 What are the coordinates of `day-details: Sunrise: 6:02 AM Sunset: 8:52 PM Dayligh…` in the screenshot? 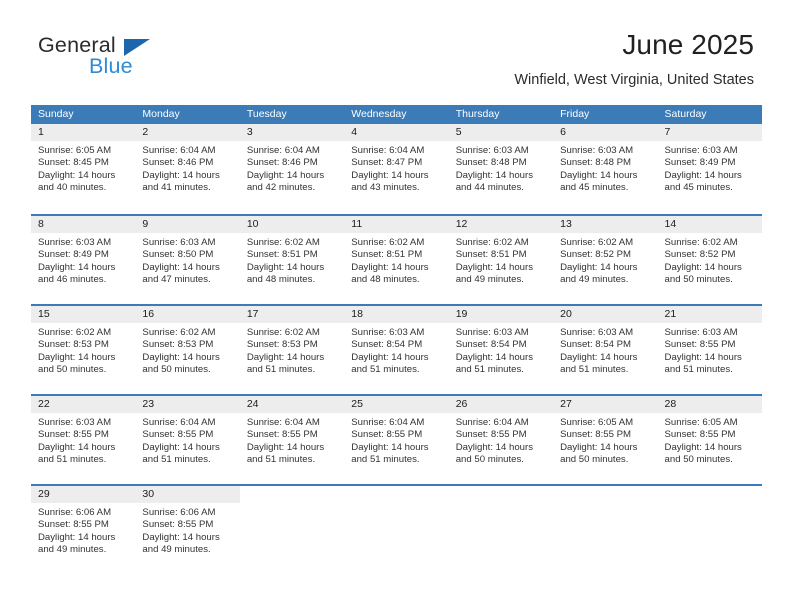 It's located at (605, 260).